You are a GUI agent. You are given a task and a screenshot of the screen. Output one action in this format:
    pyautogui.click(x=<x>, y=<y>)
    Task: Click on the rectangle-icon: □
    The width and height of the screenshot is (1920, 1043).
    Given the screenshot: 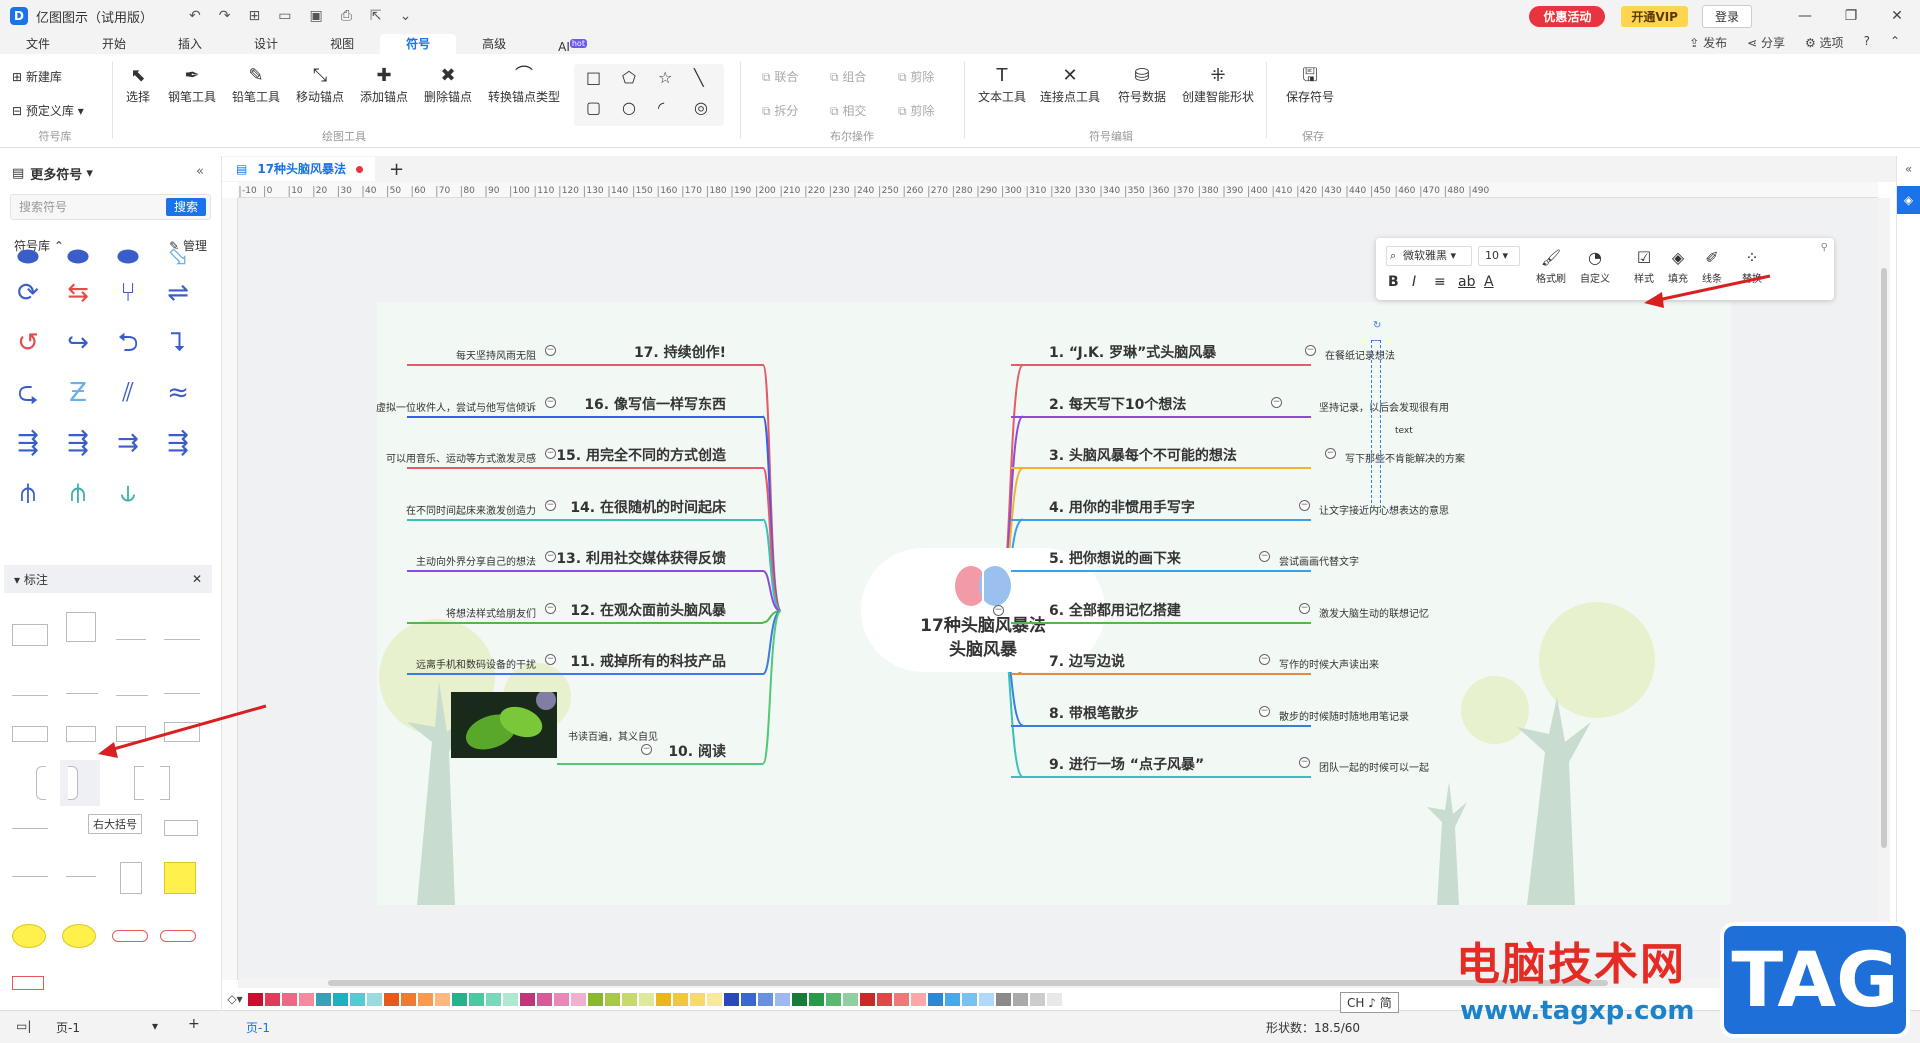 What is the action you would take?
    pyautogui.click(x=593, y=77)
    